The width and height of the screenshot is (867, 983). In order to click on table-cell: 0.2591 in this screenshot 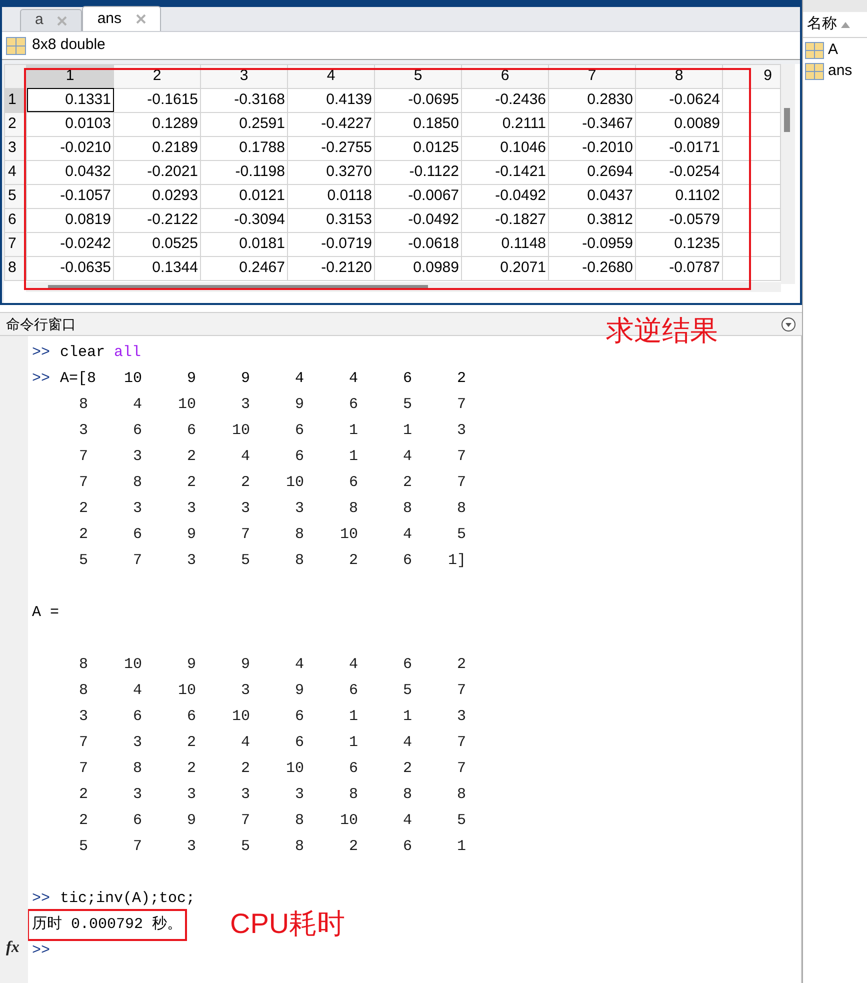, I will do `click(244, 124)`.